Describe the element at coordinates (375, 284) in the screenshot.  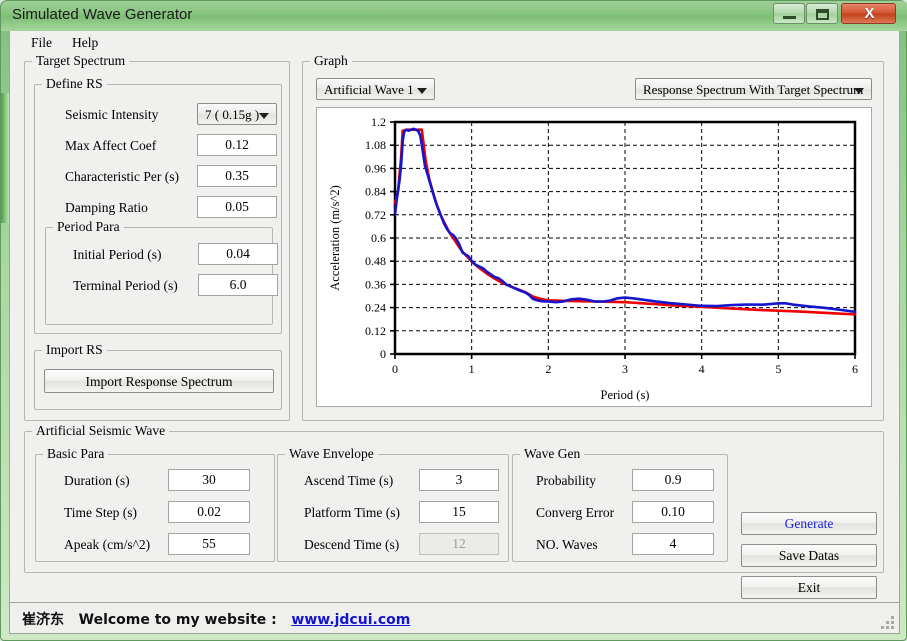
I see `svg-text: 0.36` at that location.